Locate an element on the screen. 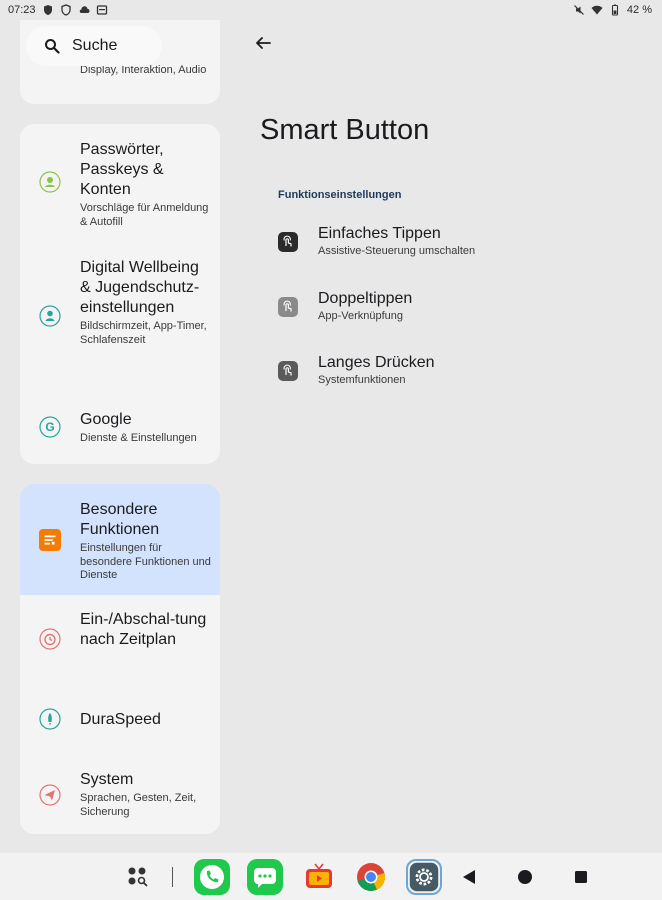  setting-title: Einfaches Tippen is located at coordinates (379, 233).